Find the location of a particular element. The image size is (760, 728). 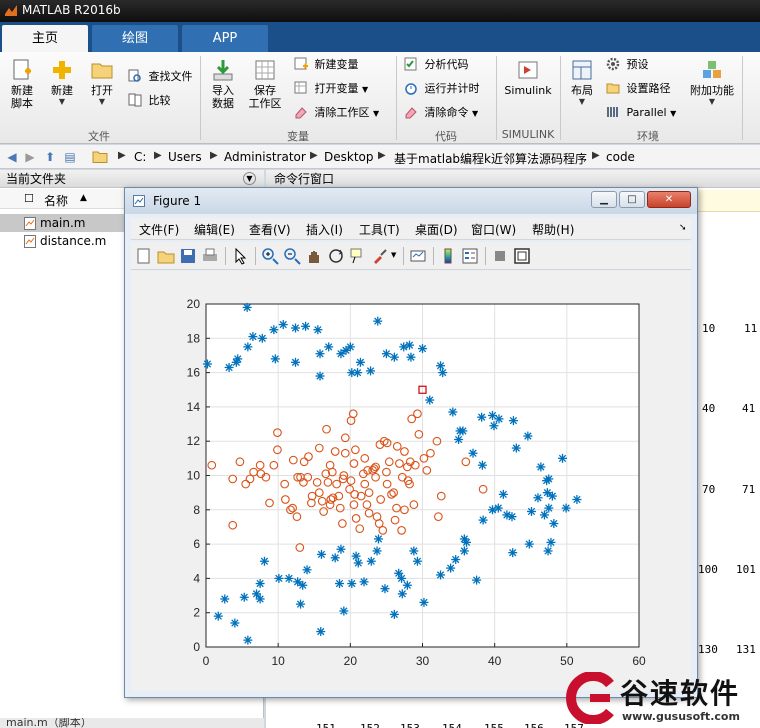

maximize-button: □ is located at coordinates (632, 199).